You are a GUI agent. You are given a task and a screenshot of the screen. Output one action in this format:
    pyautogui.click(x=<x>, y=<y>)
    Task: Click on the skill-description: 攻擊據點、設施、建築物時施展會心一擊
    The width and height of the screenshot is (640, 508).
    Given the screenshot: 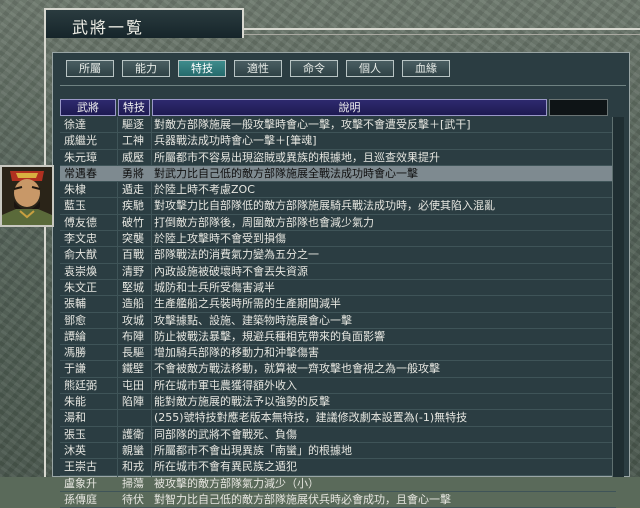 What is the action you would take?
    pyautogui.click(x=253, y=320)
    